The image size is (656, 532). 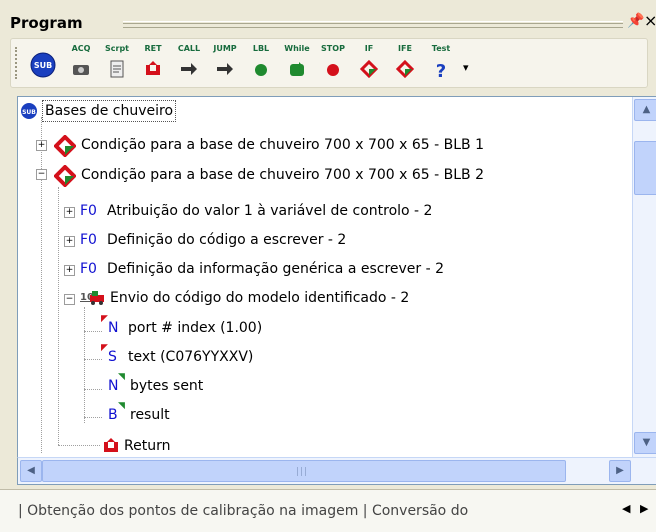 I want to click on ife-button: IFE, so click(x=405, y=63).